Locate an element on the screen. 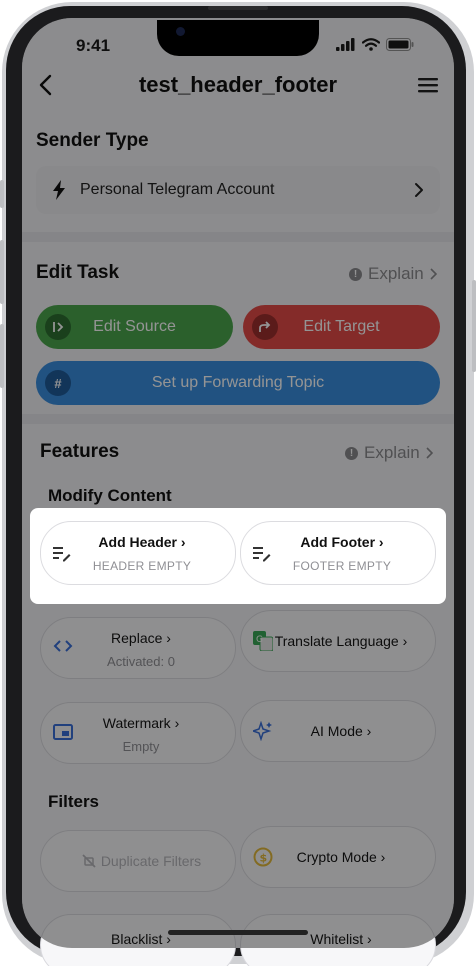  ai-mode-button: AI Mode › is located at coordinates (338, 731).